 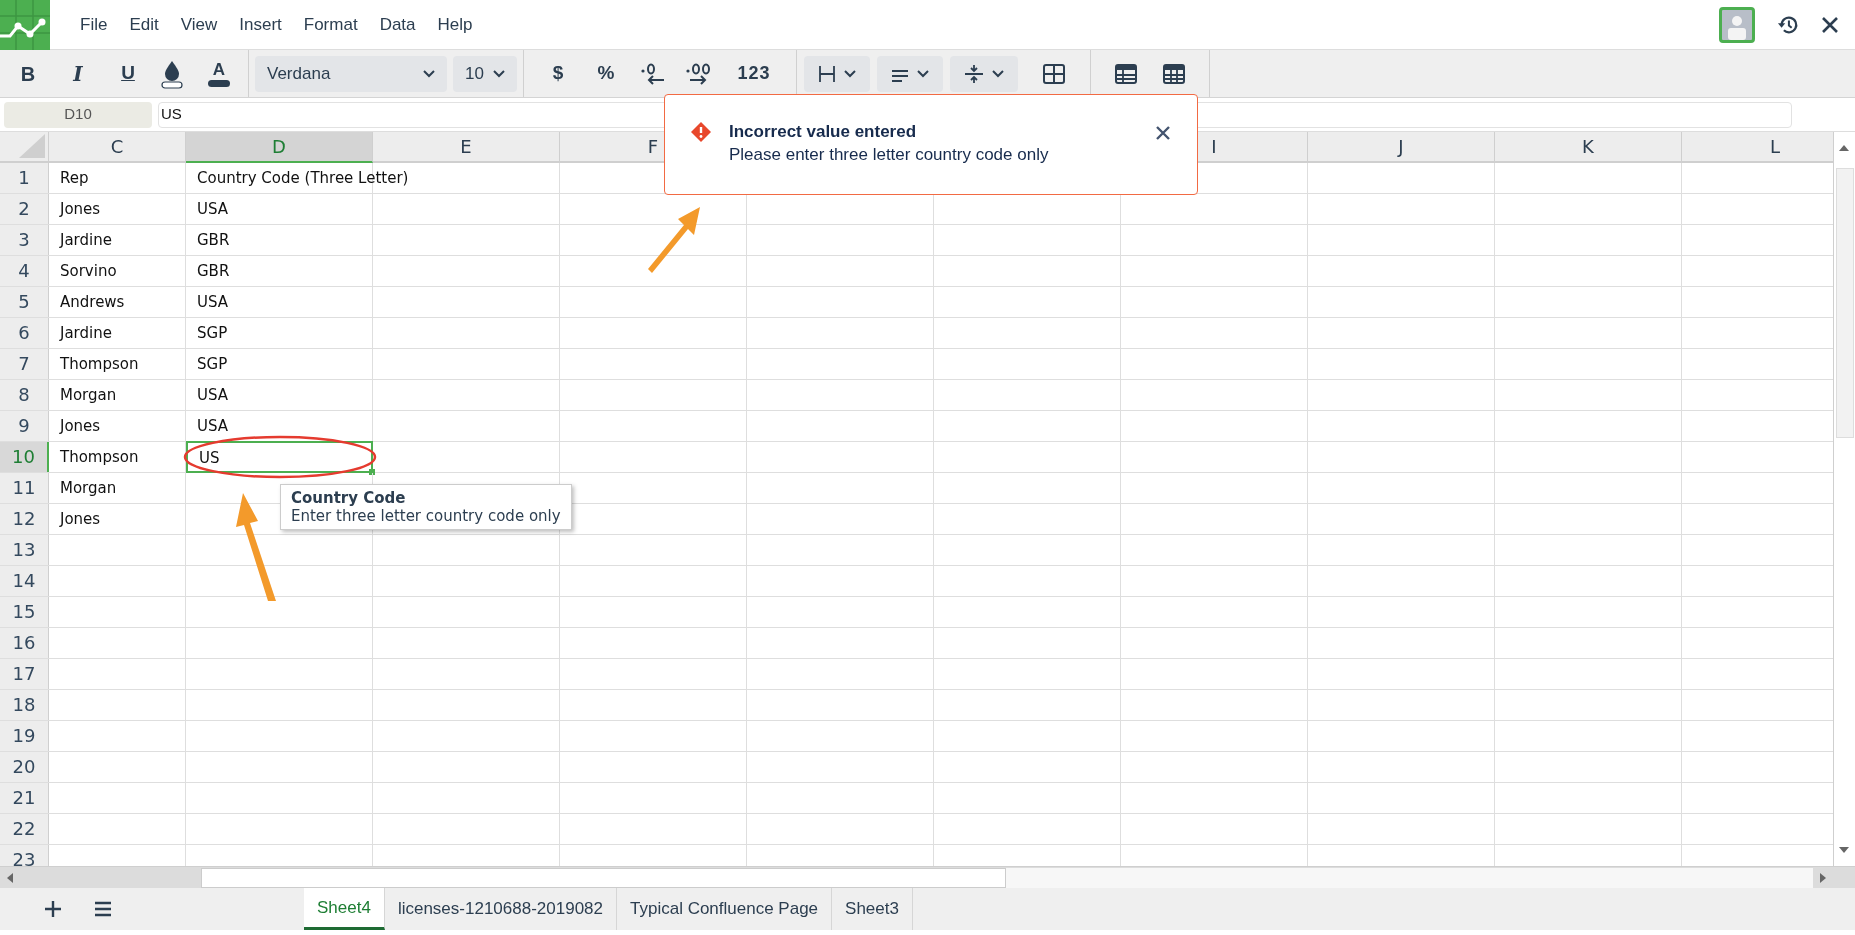 I want to click on cell-reference-field: D10, so click(x=78, y=114).